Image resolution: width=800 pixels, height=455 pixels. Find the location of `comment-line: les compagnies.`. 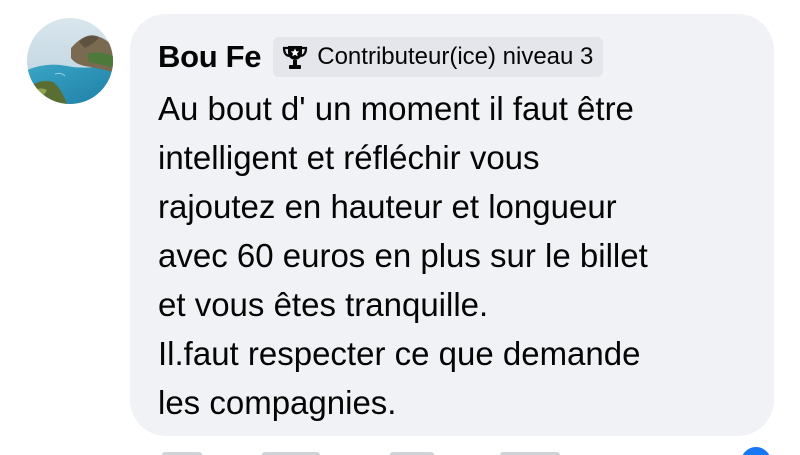

comment-line: les compagnies. is located at coordinates (277, 402).